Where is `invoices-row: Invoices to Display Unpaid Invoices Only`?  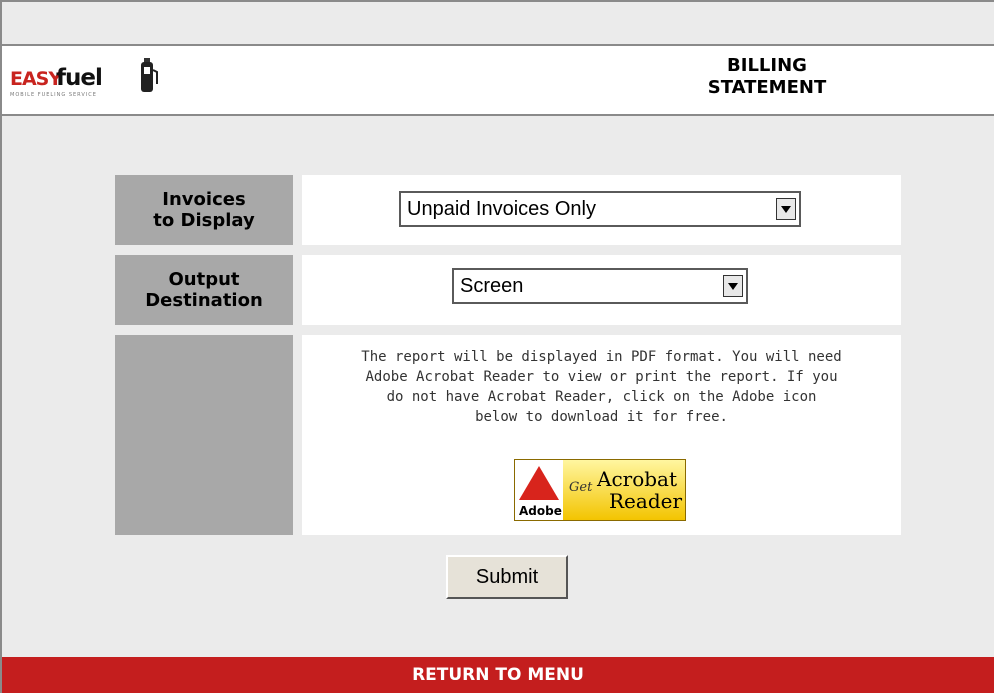
invoices-row: Invoices to Display Unpaid Invoices Only is located at coordinates (508, 210).